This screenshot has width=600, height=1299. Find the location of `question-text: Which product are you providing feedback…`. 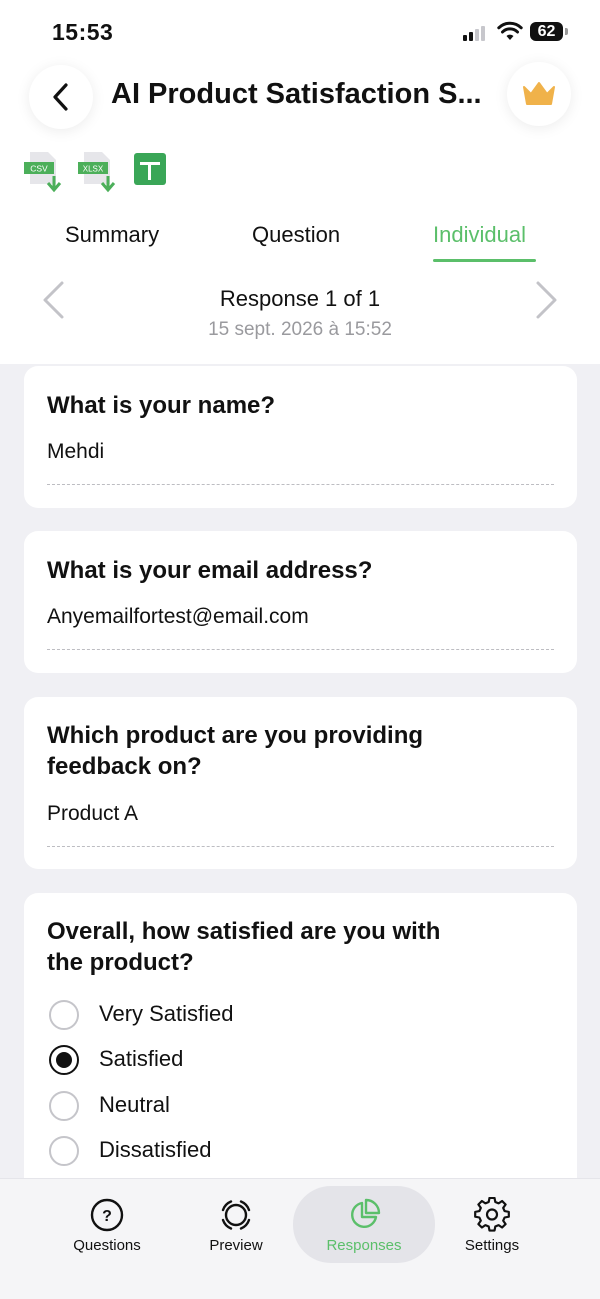

question-text: Which product are you providing feedback… is located at coordinates (235, 751).